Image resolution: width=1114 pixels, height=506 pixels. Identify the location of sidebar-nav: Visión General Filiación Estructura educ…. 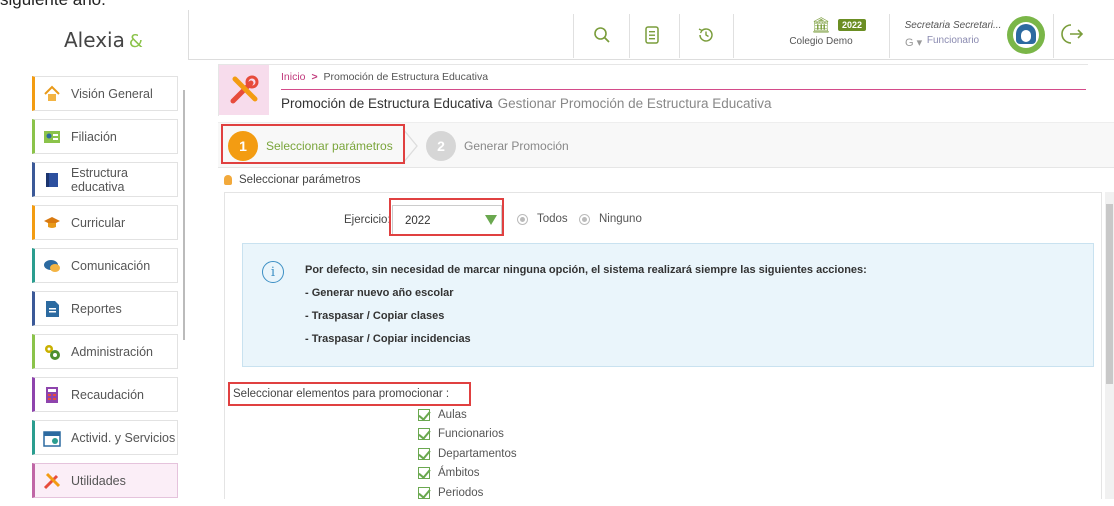
(105, 291).